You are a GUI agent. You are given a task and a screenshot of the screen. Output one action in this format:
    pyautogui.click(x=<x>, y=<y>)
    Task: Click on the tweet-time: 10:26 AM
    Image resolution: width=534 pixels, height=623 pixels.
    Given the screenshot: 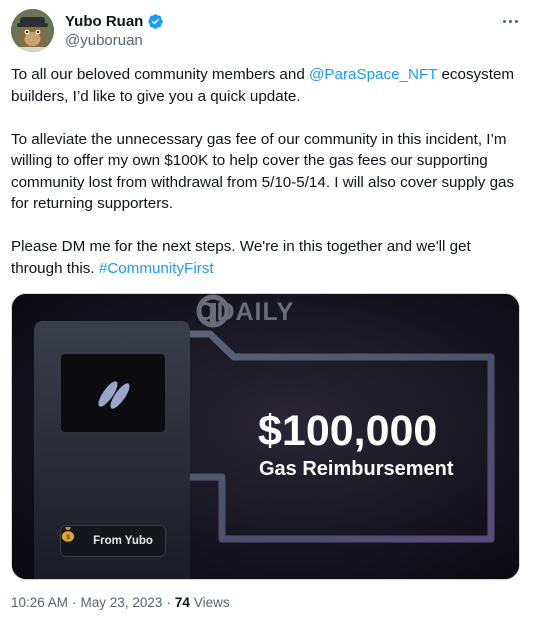 What is the action you would take?
    pyautogui.click(x=39, y=602)
    